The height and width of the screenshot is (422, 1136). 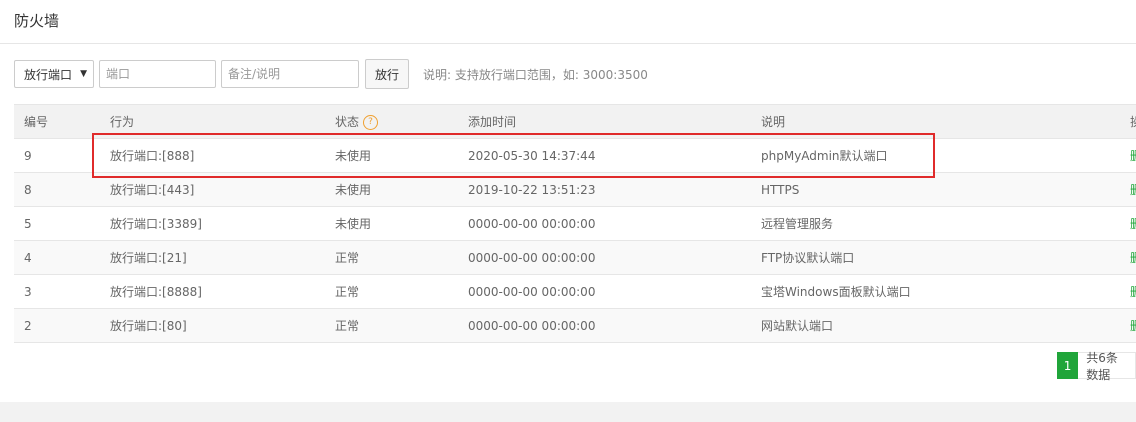 I want to click on note-input, so click(x=290, y=74).